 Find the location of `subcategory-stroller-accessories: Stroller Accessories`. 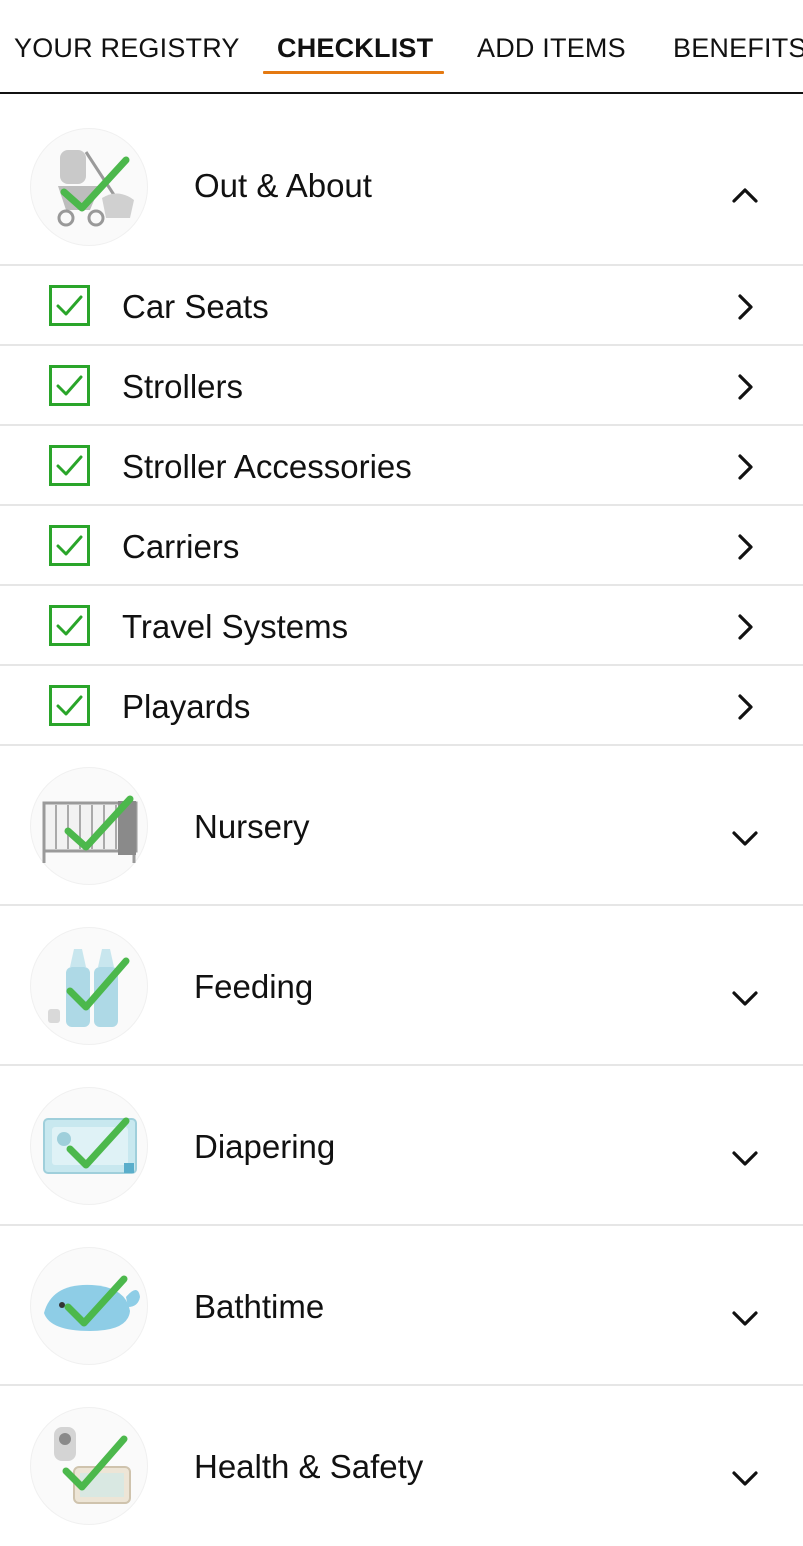

subcategory-stroller-accessories: Stroller Accessories is located at coordinates (401, 466).